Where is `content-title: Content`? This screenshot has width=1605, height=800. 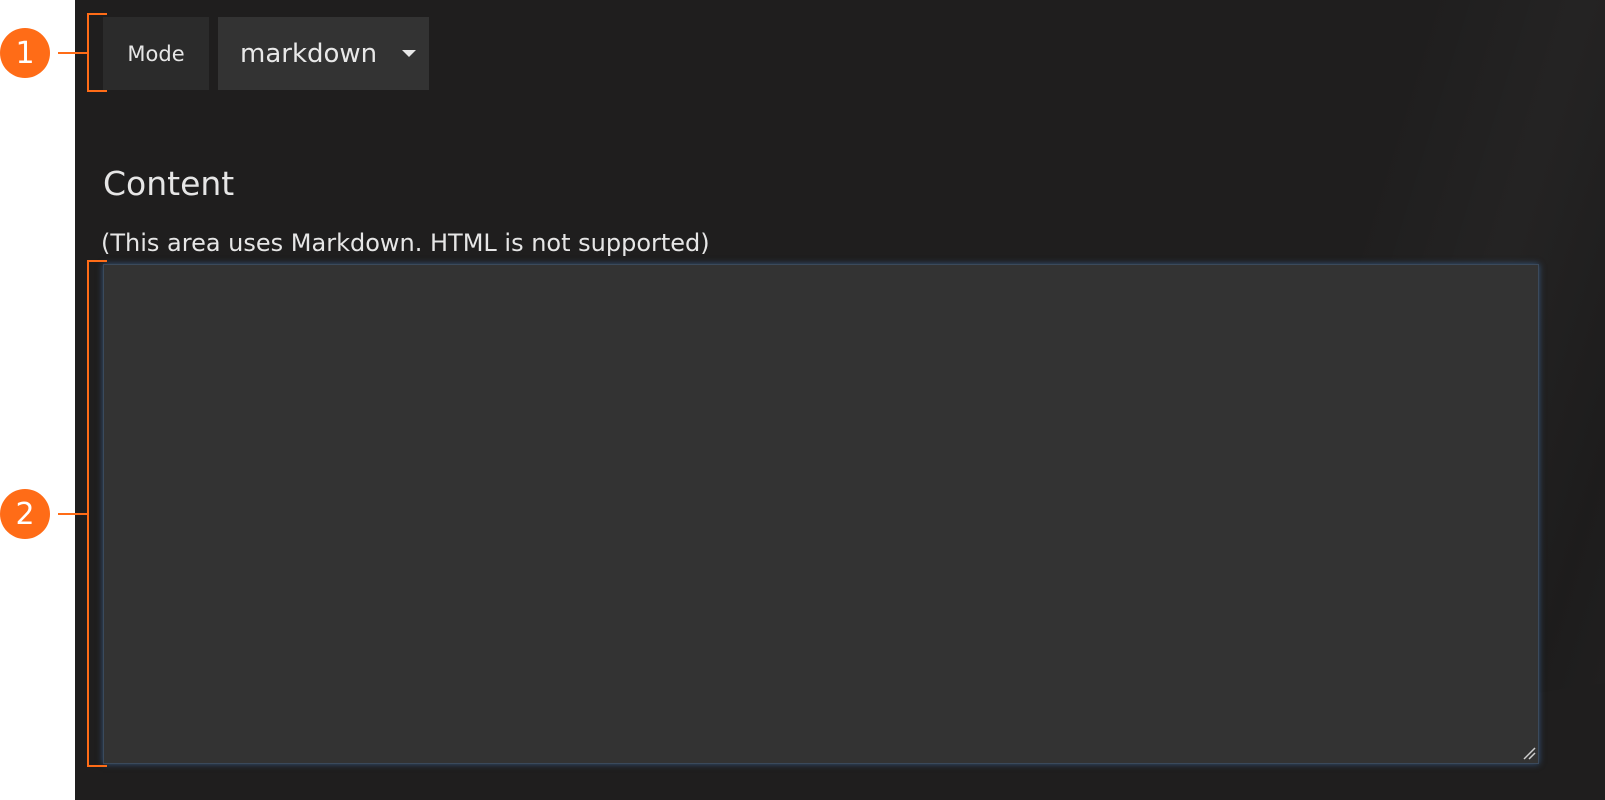 content-title: Content is located at coordinates (169, 183).